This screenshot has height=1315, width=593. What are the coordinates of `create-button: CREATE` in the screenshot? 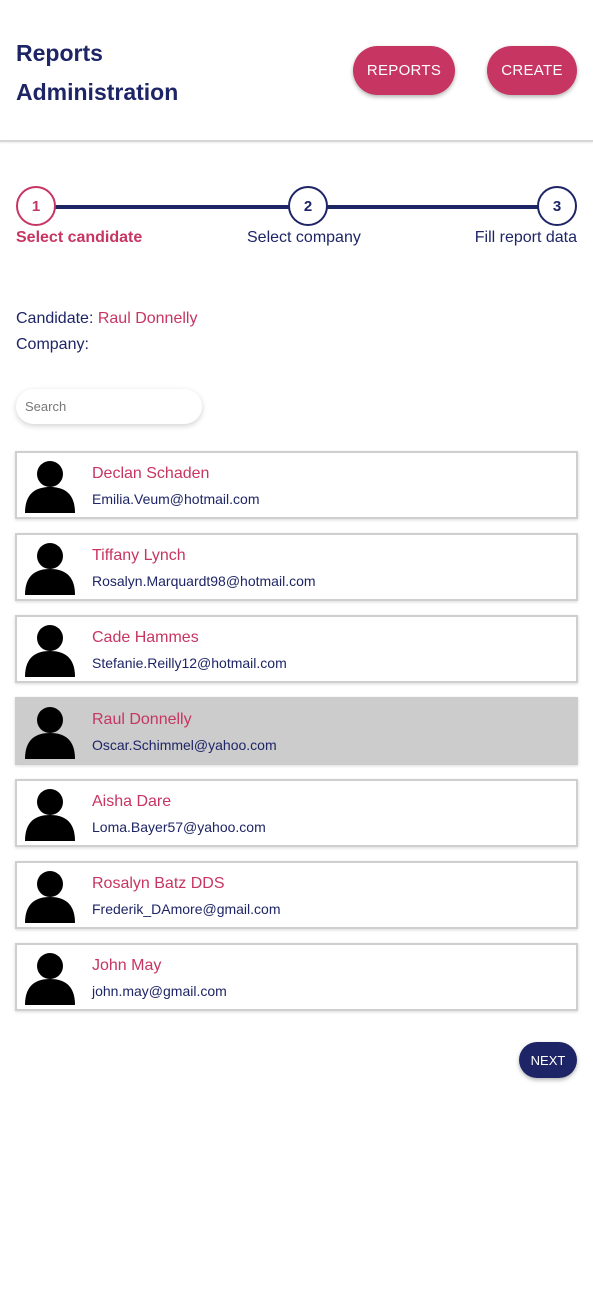 It's located at (532, 70).